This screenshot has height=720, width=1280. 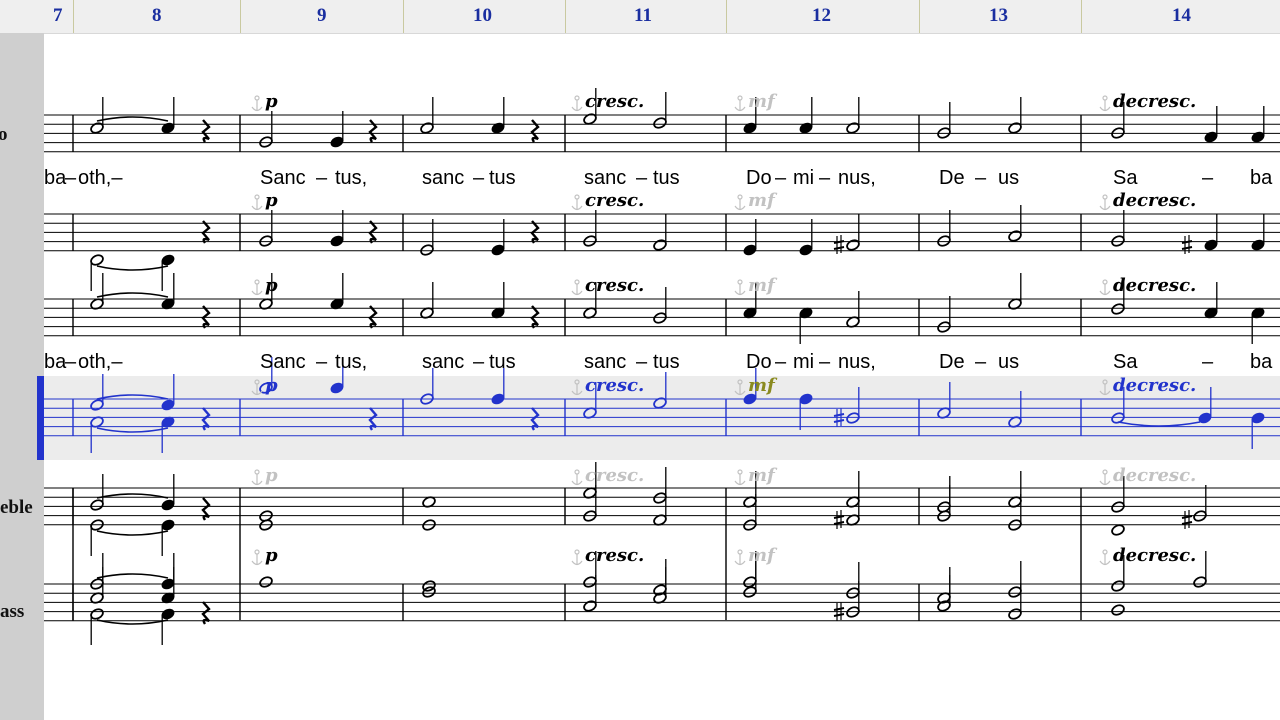 What do you see at coordinates (952, 362) in the screenshot?
I see `lyric-syllable: De` at bounding box center [952, 362].